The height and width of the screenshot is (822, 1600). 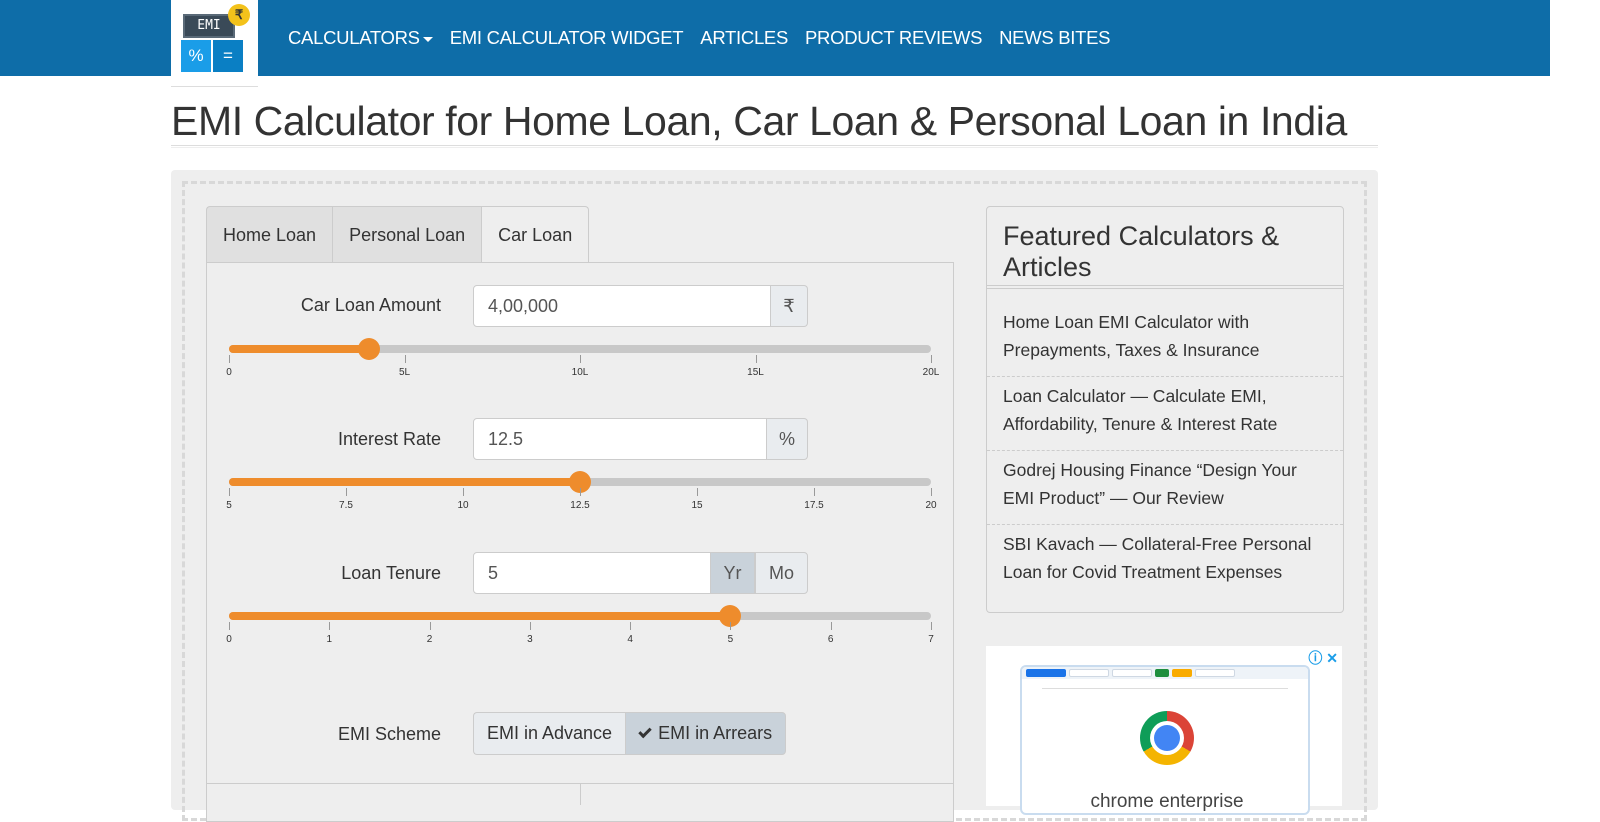 What do you see at coordinates (1165, 287) in the screenshot?
I see `featured-heading-divider` at bounding box center [1165, 287].